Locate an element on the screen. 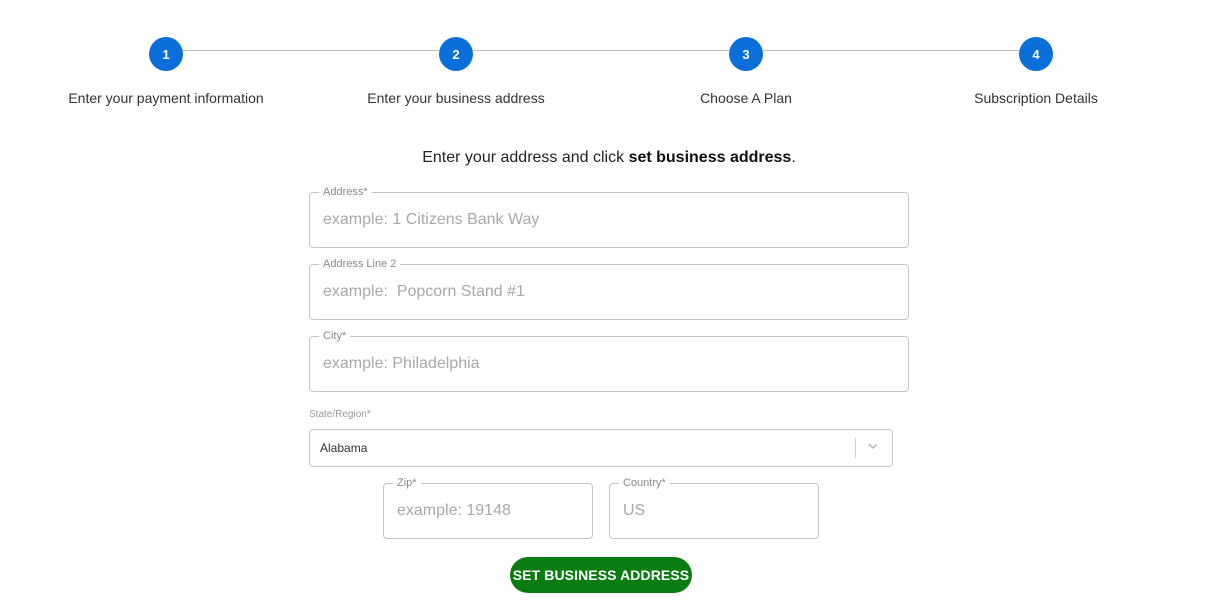 The image size is (1219, 607). address-line-2-label: Address Line 2 is located at coordinates (360, 264).